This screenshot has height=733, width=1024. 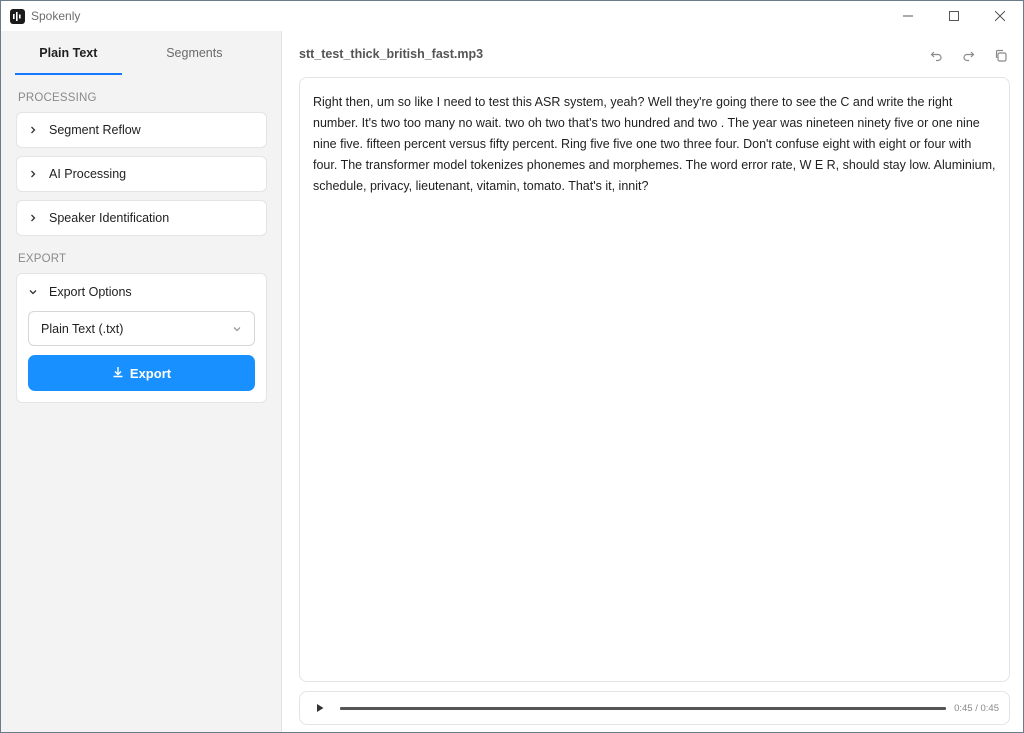 I want to click on export-button: Export, so click(x=141, y=373).